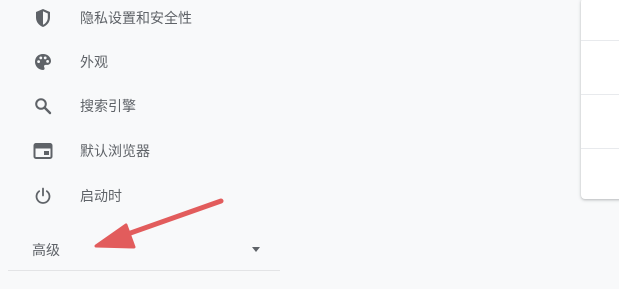 The height and width of the screenshot is (289, 619). What do you see at coordinates (136, 19) in the screenshot?
I see `sidebar-item-label: 隐私设置和安全性` at bounding box center [136, 19].